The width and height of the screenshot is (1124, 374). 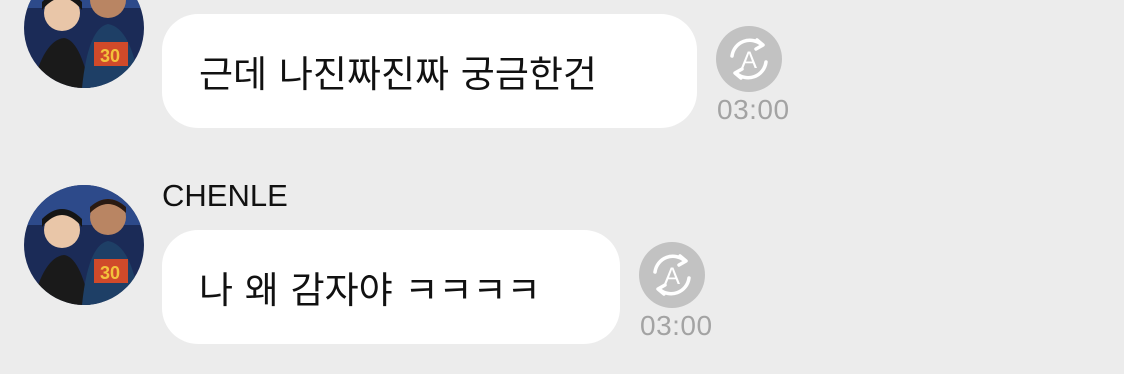 What do you see at coordinates (398, 74) in the screenshot?
I see `message-text: 근데 나진짜진짜 궁금한건` at bounding box center [398, 74].